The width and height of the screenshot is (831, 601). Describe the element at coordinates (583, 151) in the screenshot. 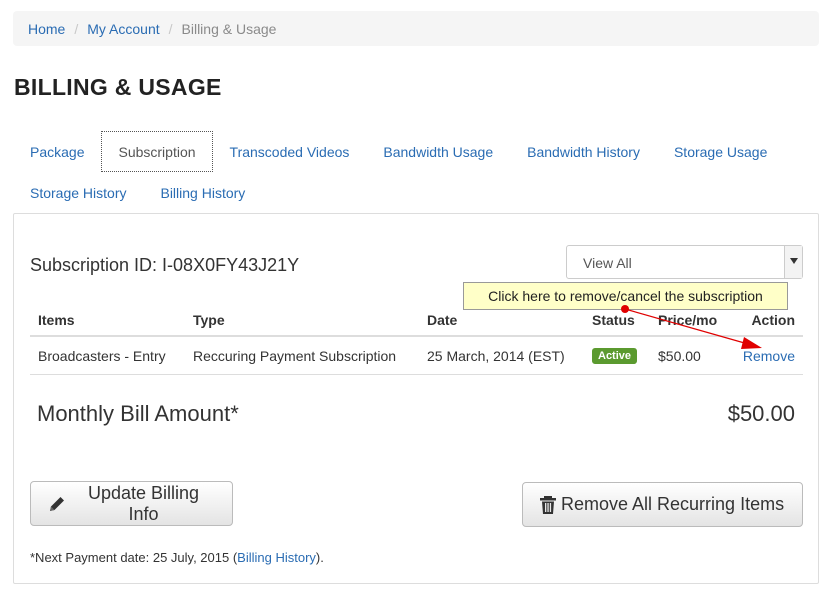

I see `tab-bandwidth-history: Bandwidth History` at that location.